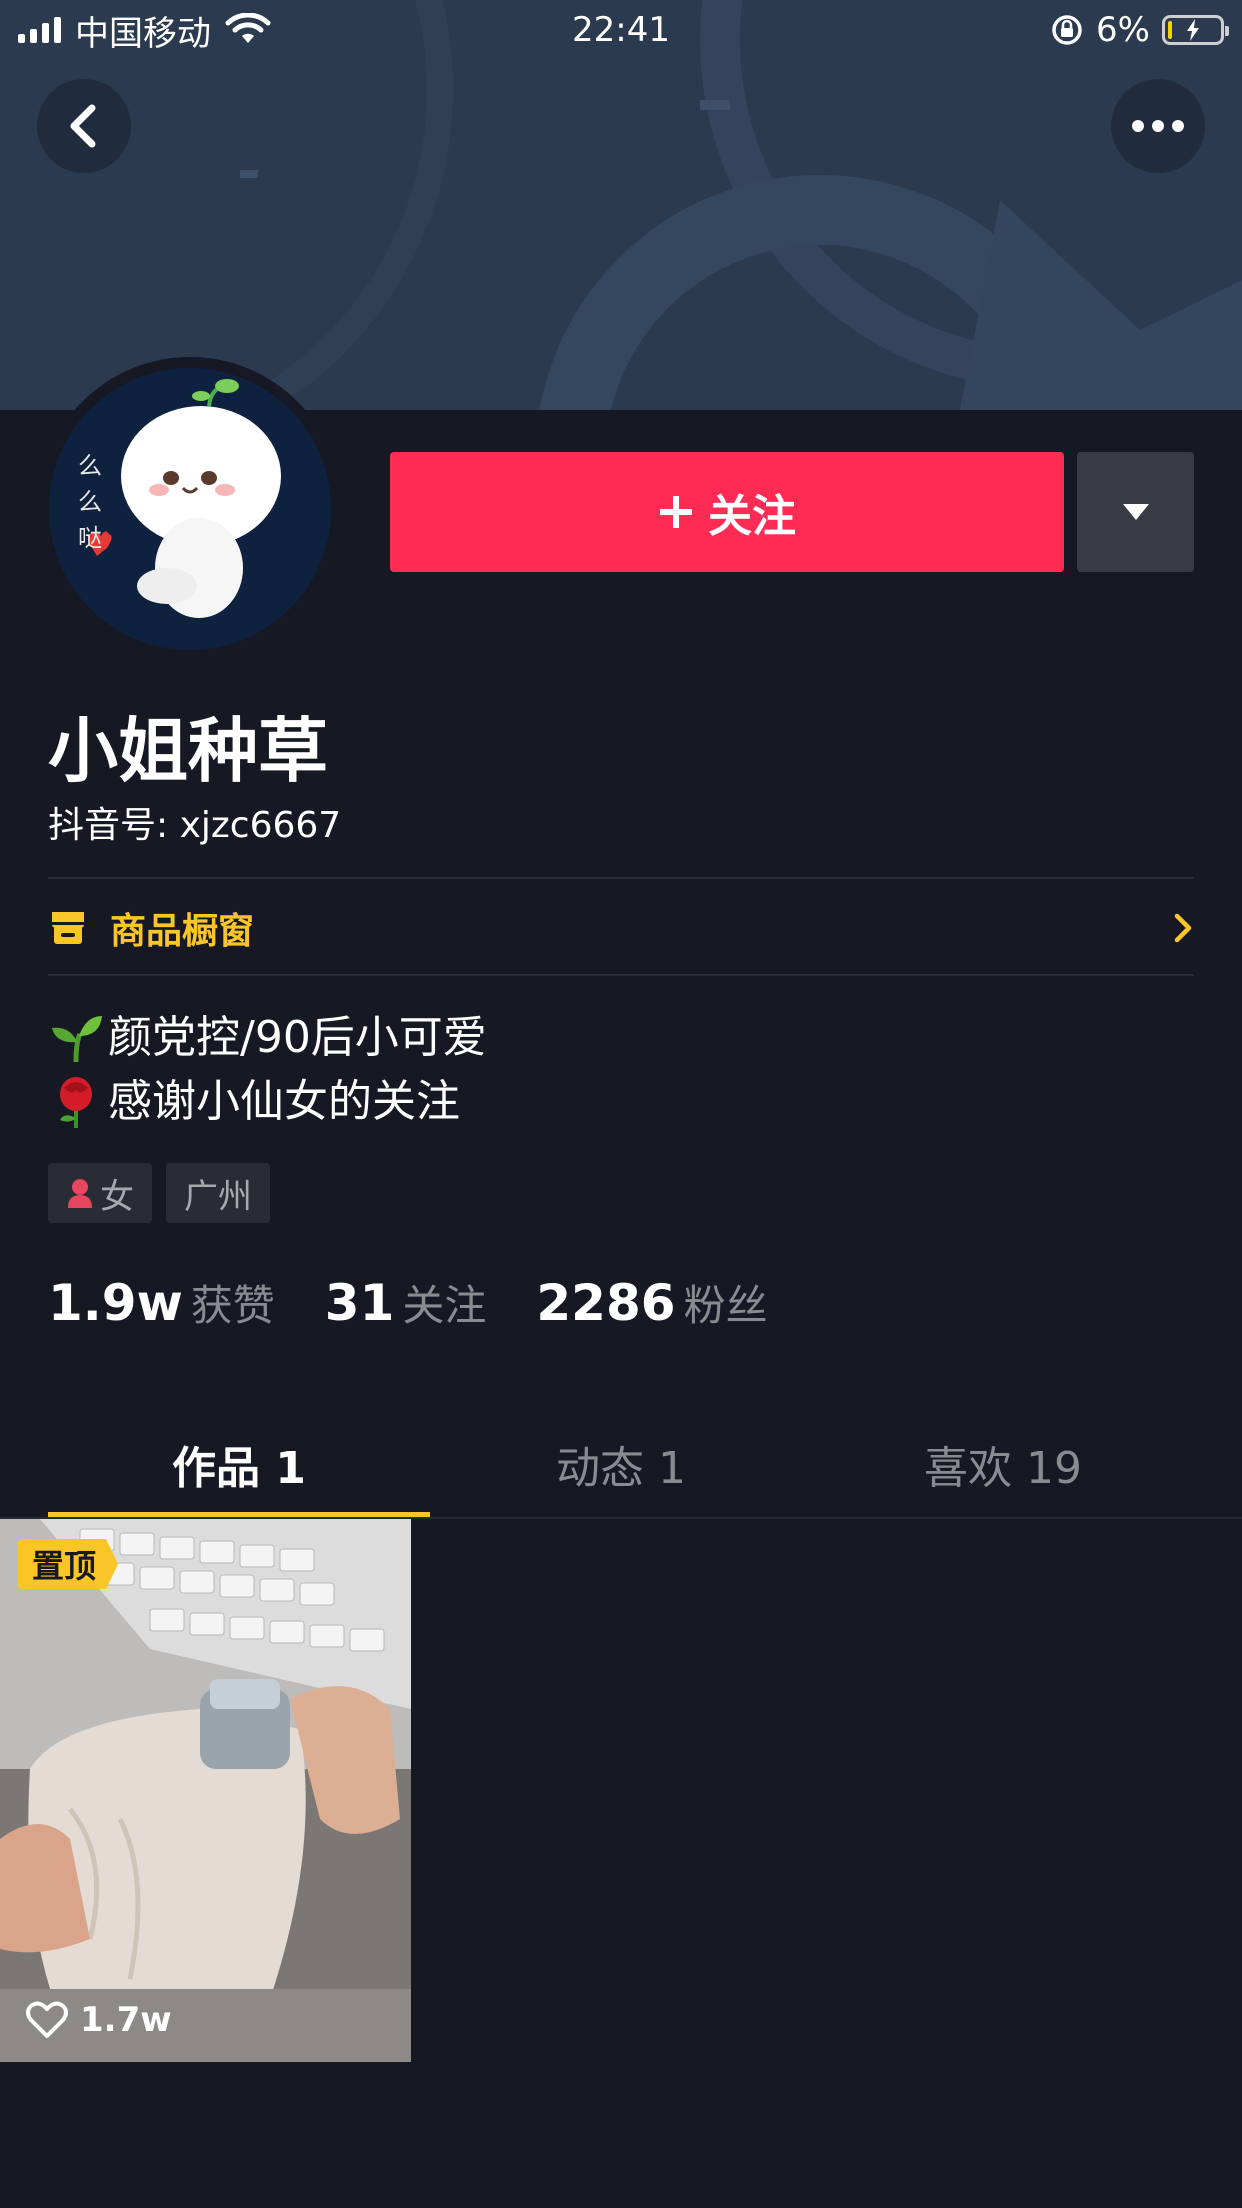  I want to click on status-right: 6%, so click(1139, 30).